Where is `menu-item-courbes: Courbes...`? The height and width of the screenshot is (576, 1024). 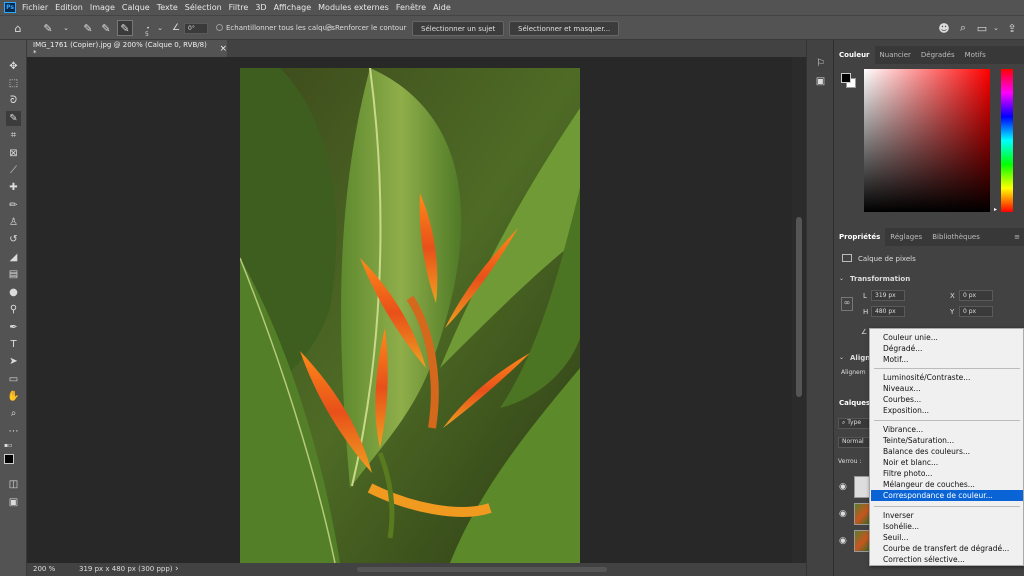 menu-item-courbes: Courbes... is located at coordinates (947, 399).